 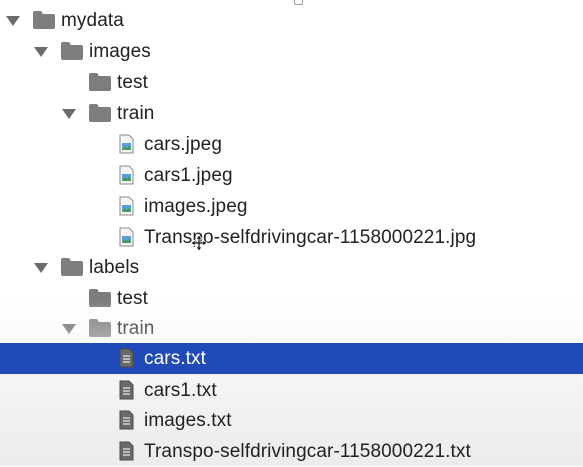 What do you see at coordinates (291, 20) in the screenshot?
I see `tree-node-mydata: mydata` at bounding box center [291, 20].